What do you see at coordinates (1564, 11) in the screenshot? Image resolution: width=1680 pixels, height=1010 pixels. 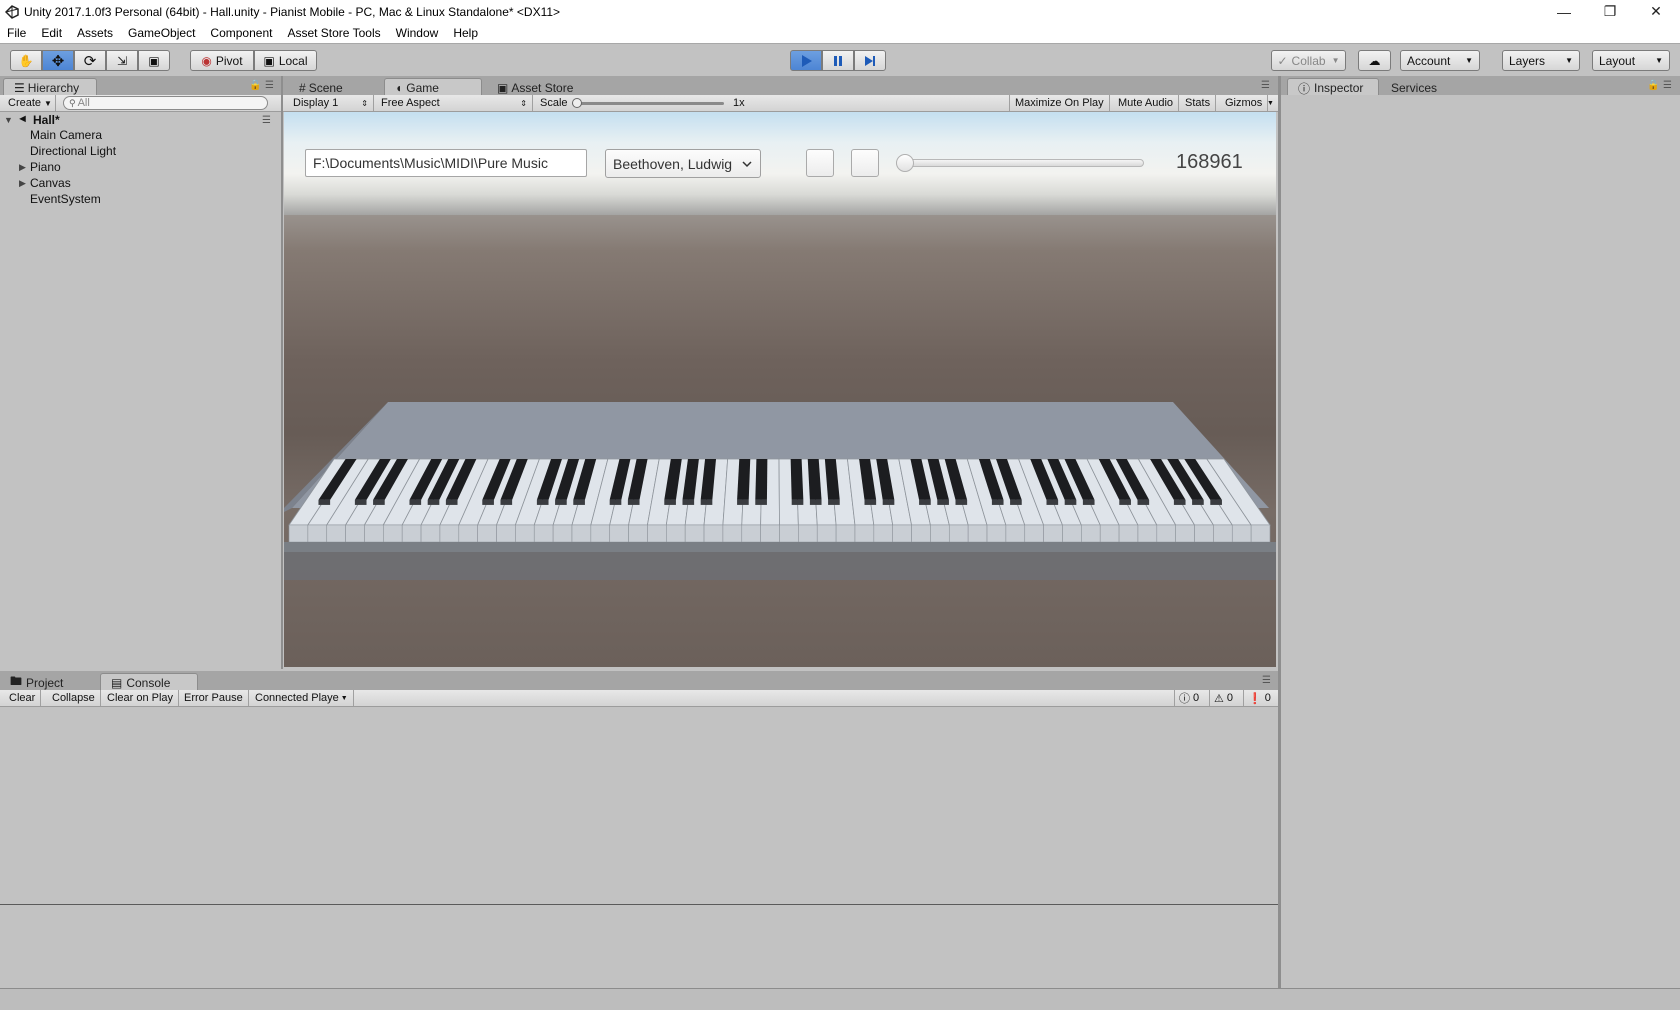 I see `minimize-icon: —` at bounding box center [1564, 11].